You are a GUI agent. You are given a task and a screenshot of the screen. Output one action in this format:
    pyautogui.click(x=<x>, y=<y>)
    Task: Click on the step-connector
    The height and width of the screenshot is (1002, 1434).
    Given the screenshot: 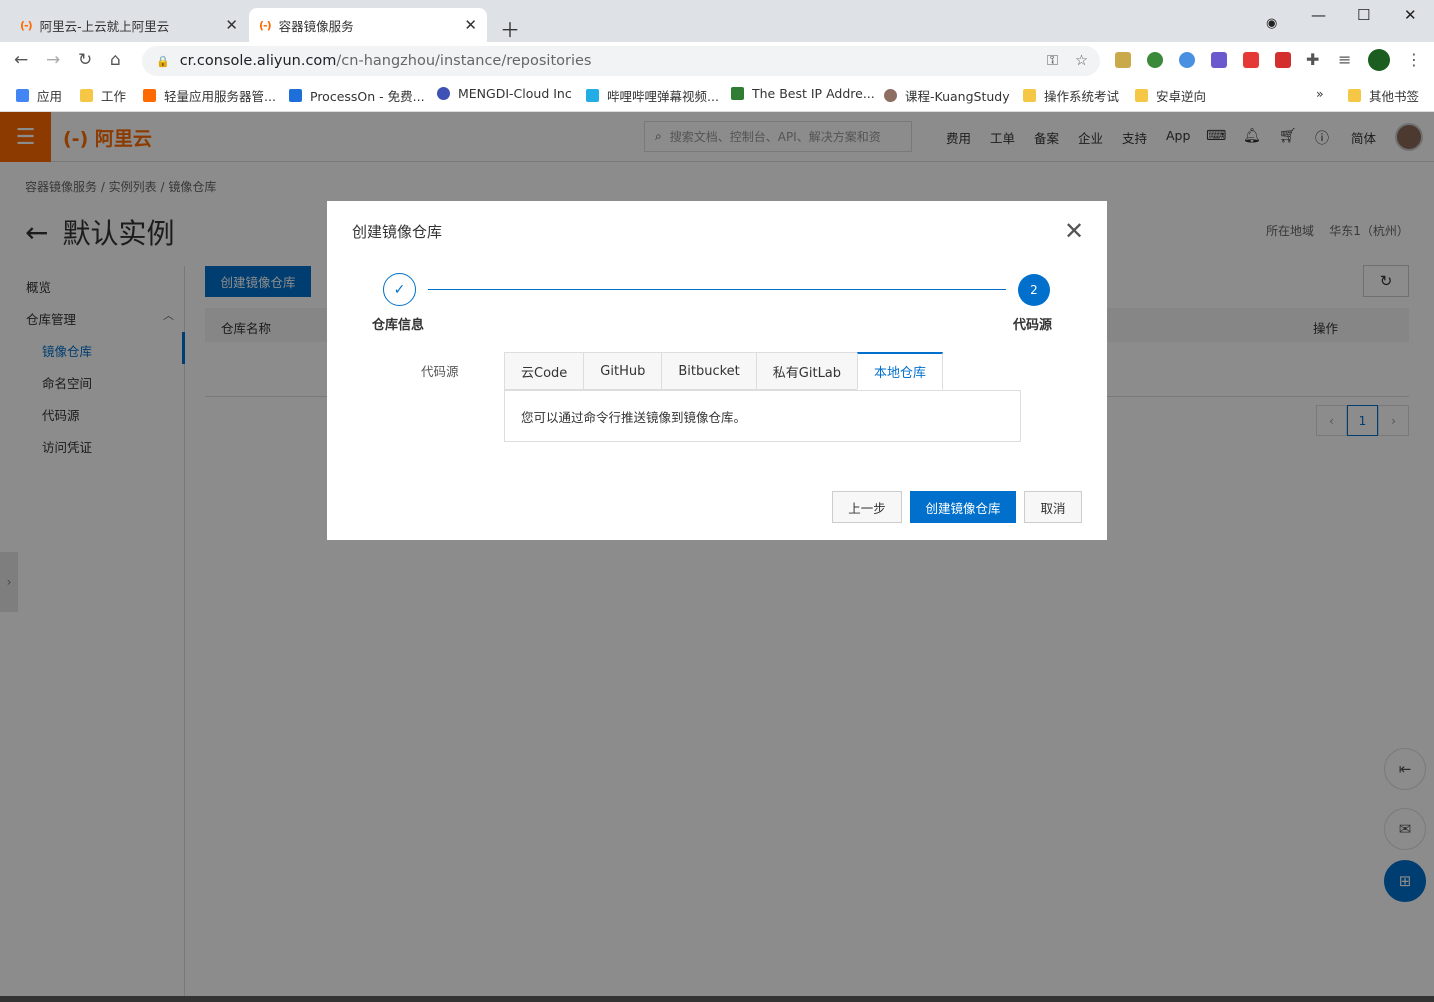 What is the action you would take?
    pyautogui.click(x=717, y=289)
    